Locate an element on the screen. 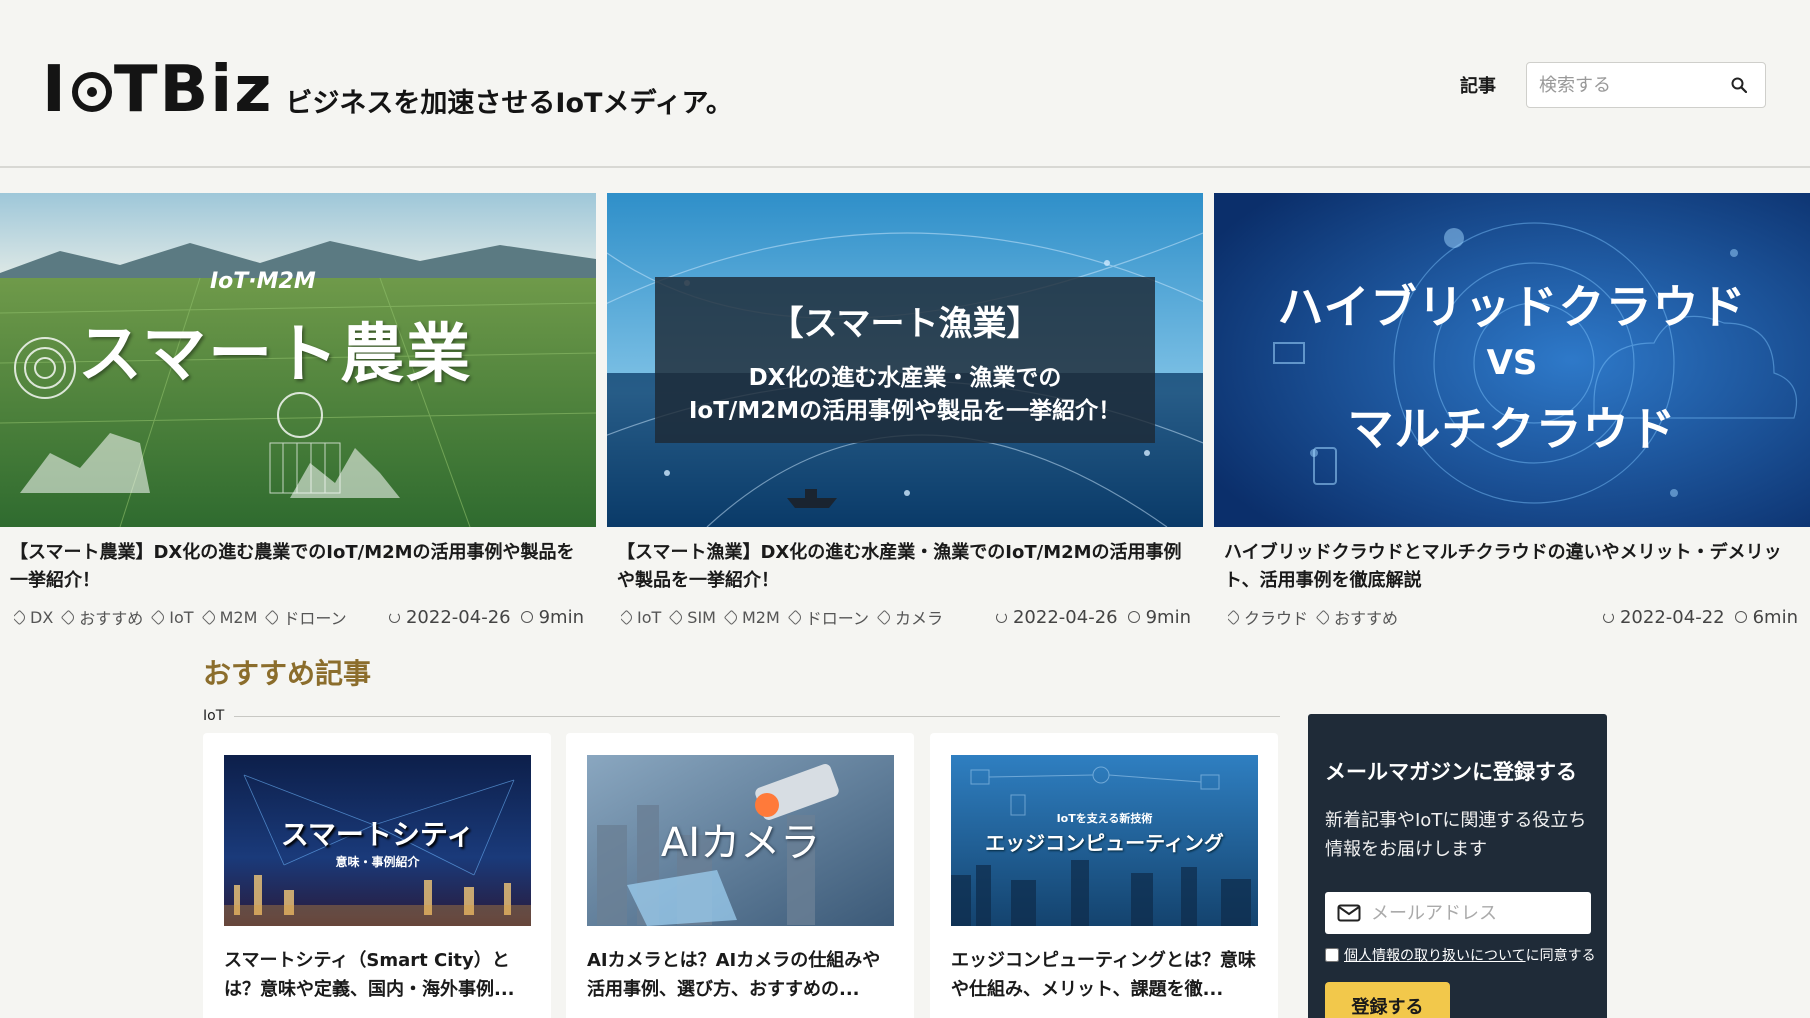  consent-checkbox is located at coordinates (1332, 955).